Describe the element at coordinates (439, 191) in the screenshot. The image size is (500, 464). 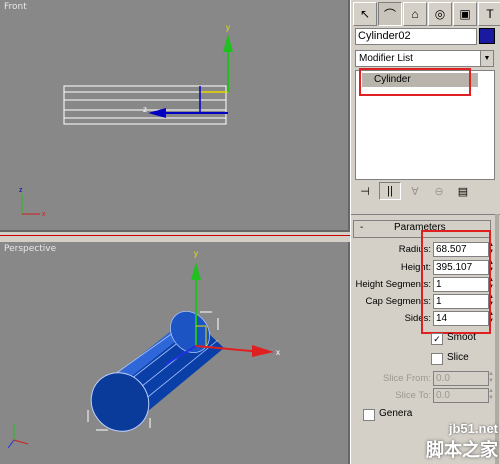
I see `remove-modifier-icon: ⊖` at that location.